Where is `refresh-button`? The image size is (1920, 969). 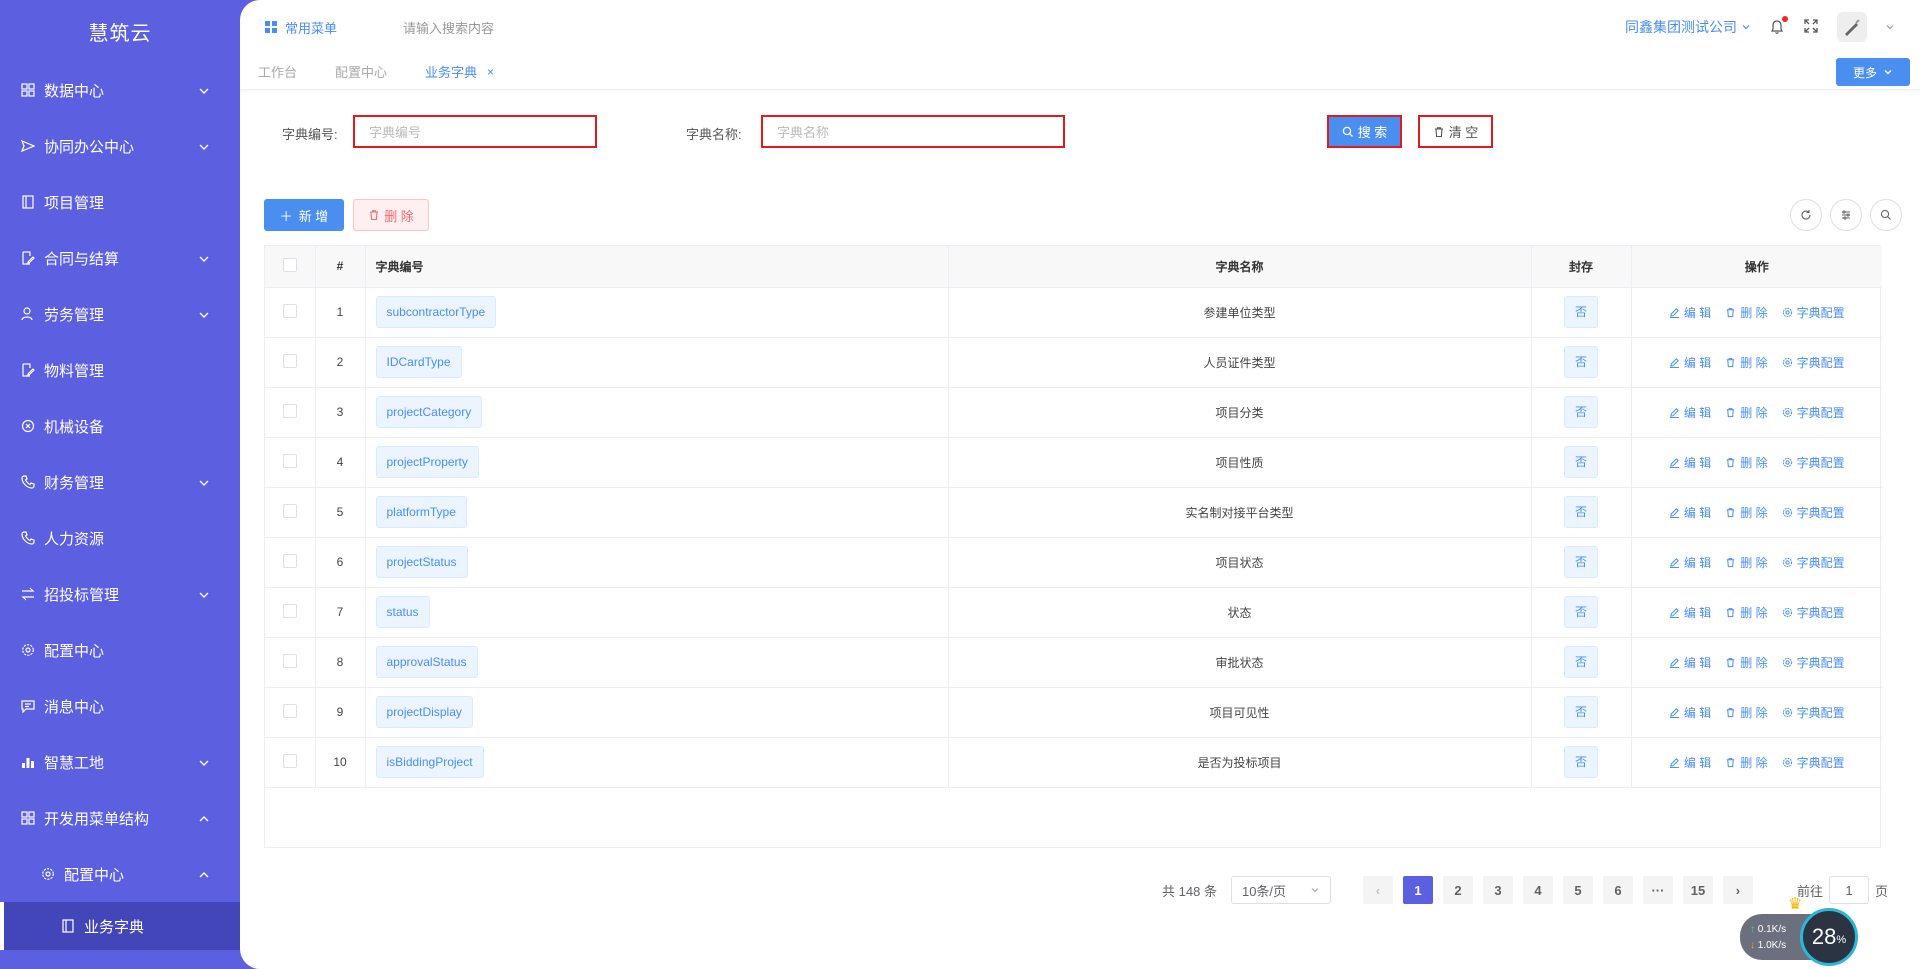 refresh-button is located at coordinates (1806, 215).